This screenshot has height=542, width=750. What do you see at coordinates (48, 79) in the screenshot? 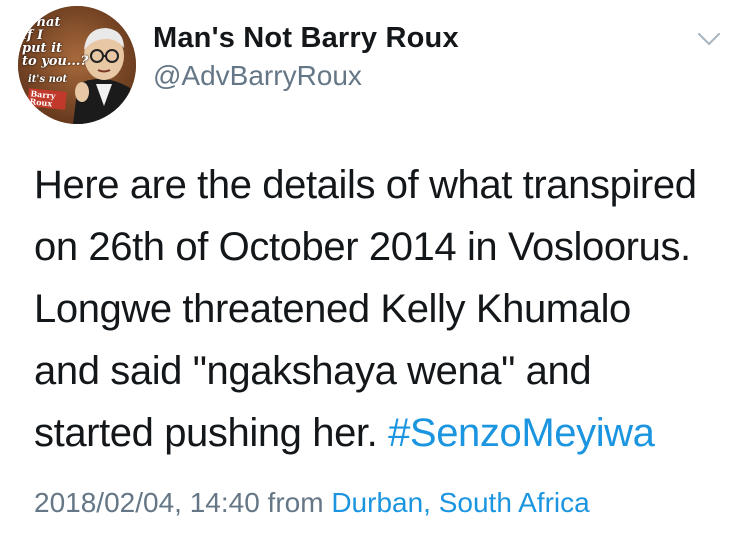
I see `avatar-caption-secondary: it's not` at bounding box center [48, 79].